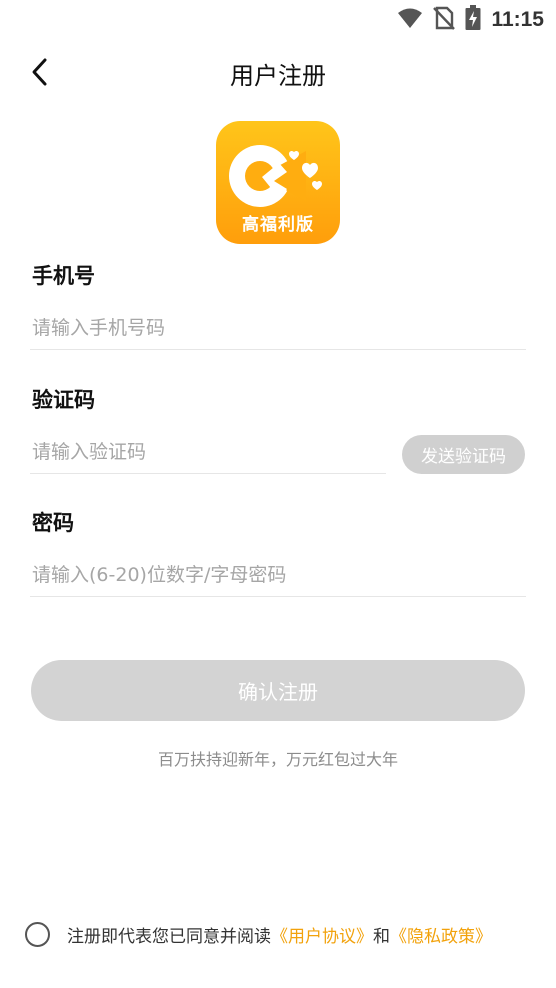 The height and width of the screenshot is (988, 556). Describe the element at coordinates (169, 937) in the screenshot. I see `agreement-prefix: 注册即代表您已同意并阅读` at that location.